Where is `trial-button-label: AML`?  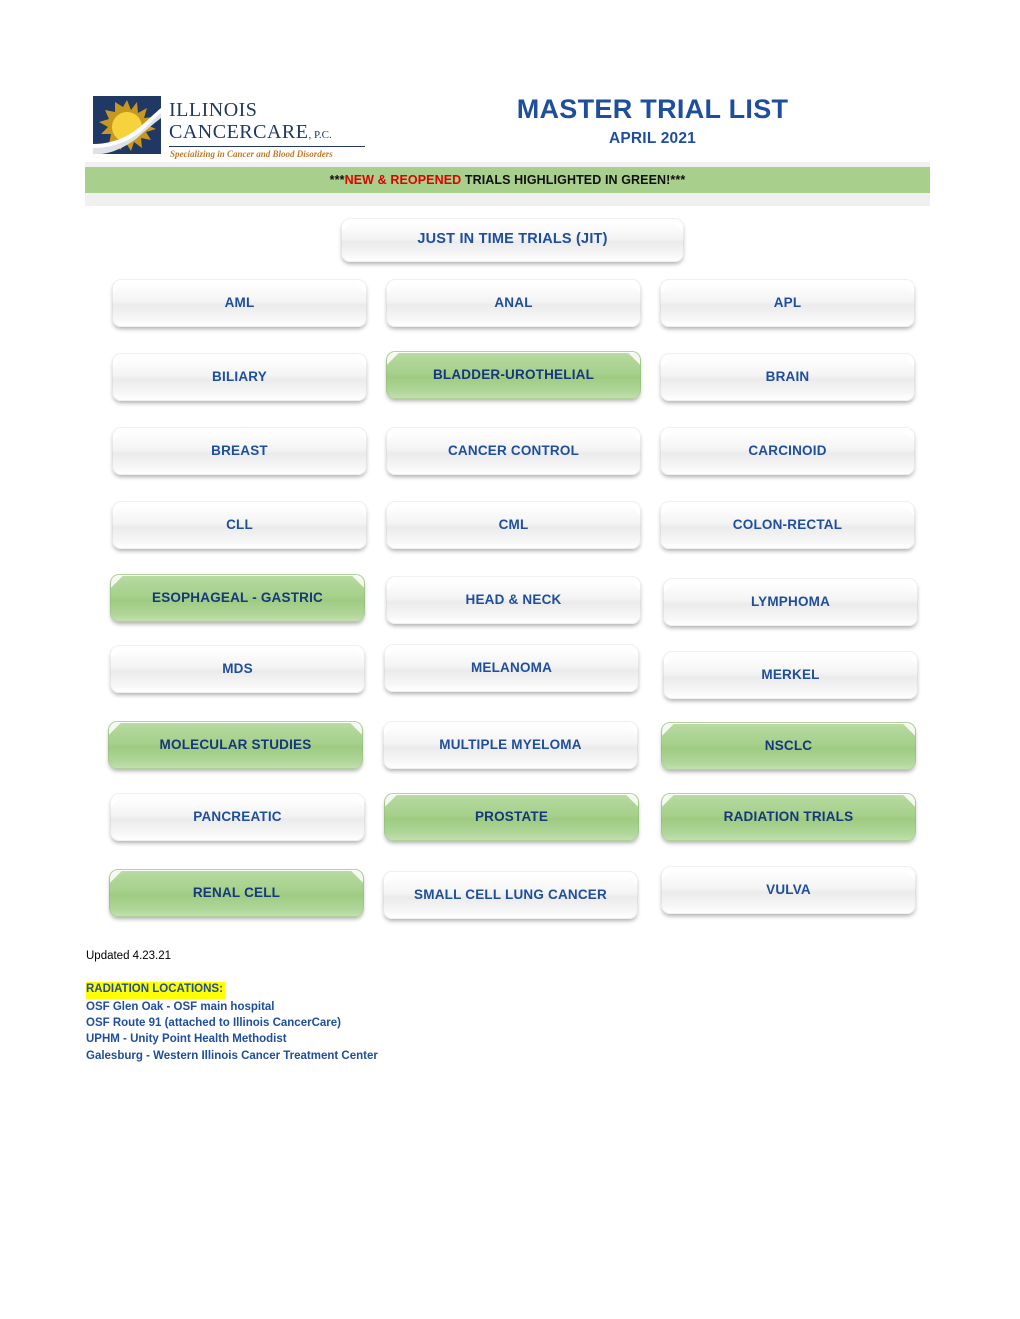 trial-button-label: AML is located at coordinates (239, 302).